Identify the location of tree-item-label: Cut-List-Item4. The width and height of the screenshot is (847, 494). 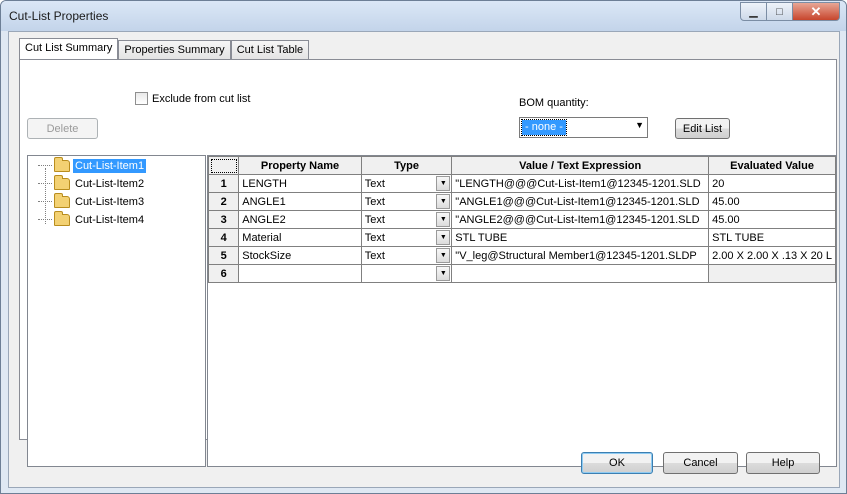
(110, 219).